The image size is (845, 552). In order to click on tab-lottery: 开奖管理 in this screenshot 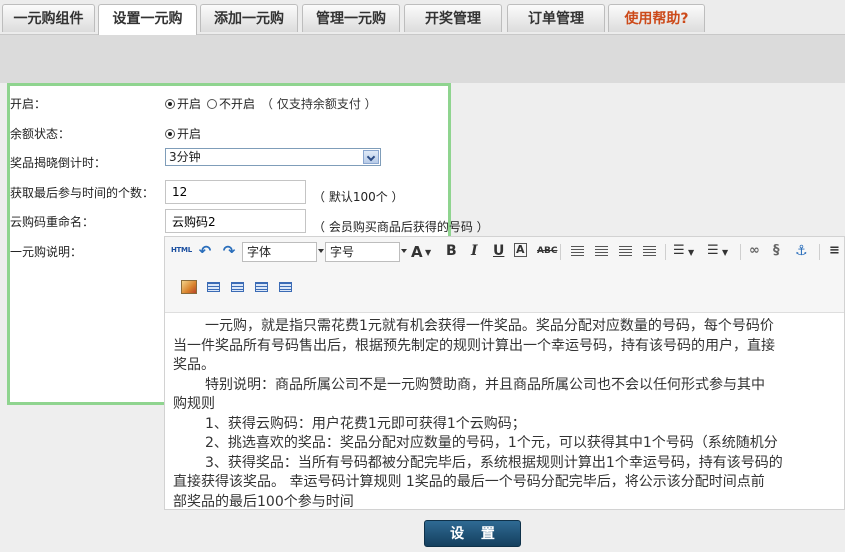, I will do `click(453, 18)`.